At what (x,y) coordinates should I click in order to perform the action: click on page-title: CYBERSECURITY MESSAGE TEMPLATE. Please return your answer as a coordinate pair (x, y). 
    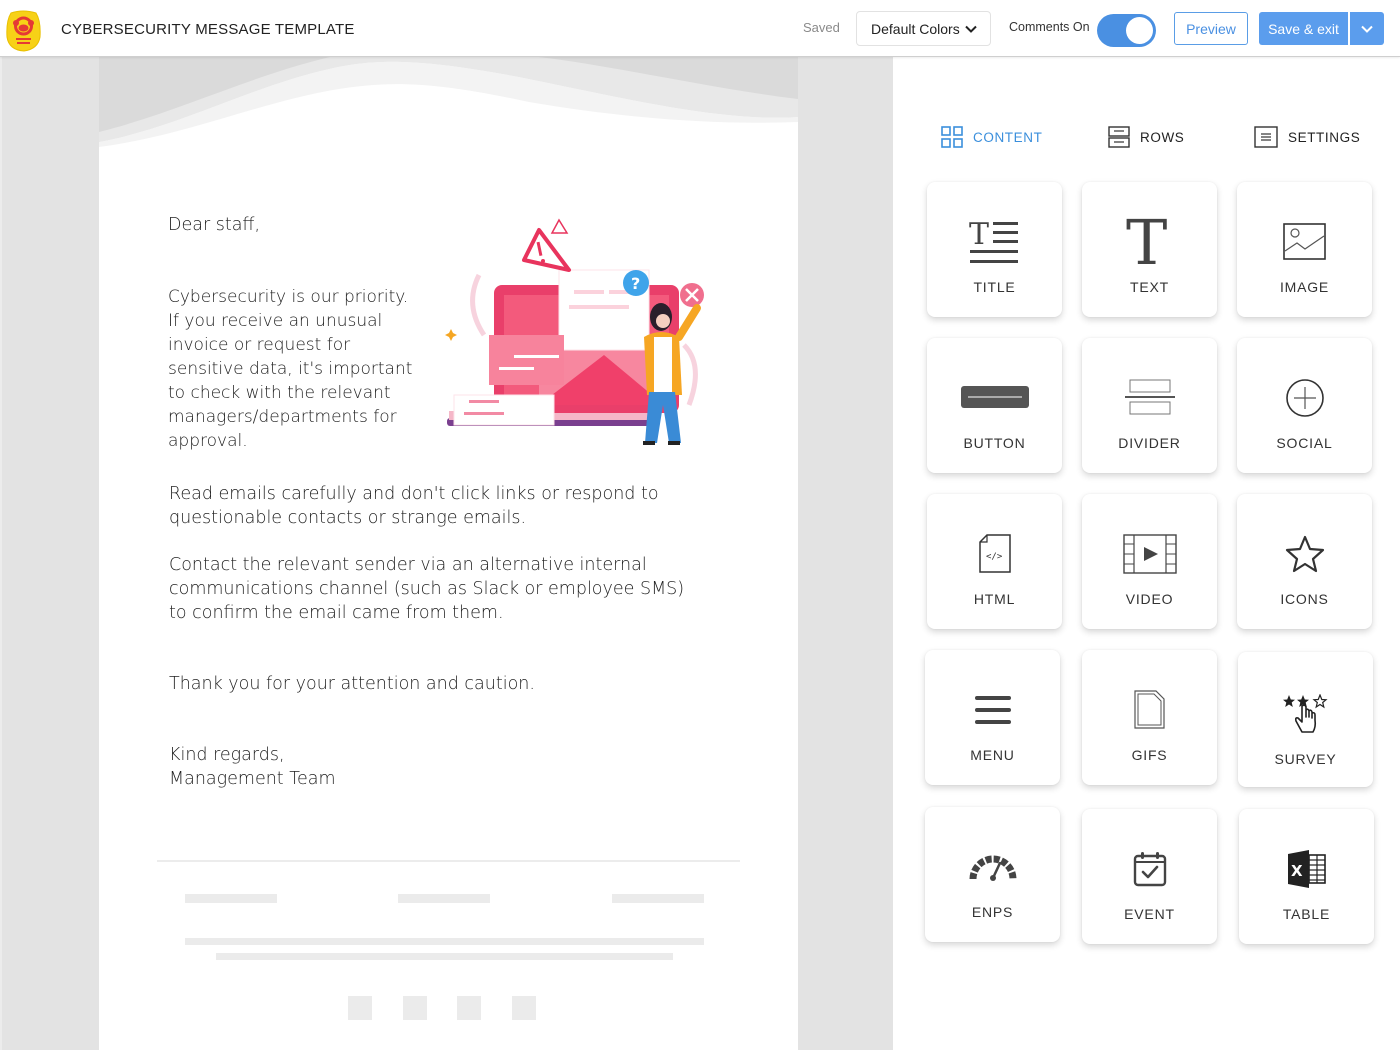
    Looking at the image, I should click on (208, 29).